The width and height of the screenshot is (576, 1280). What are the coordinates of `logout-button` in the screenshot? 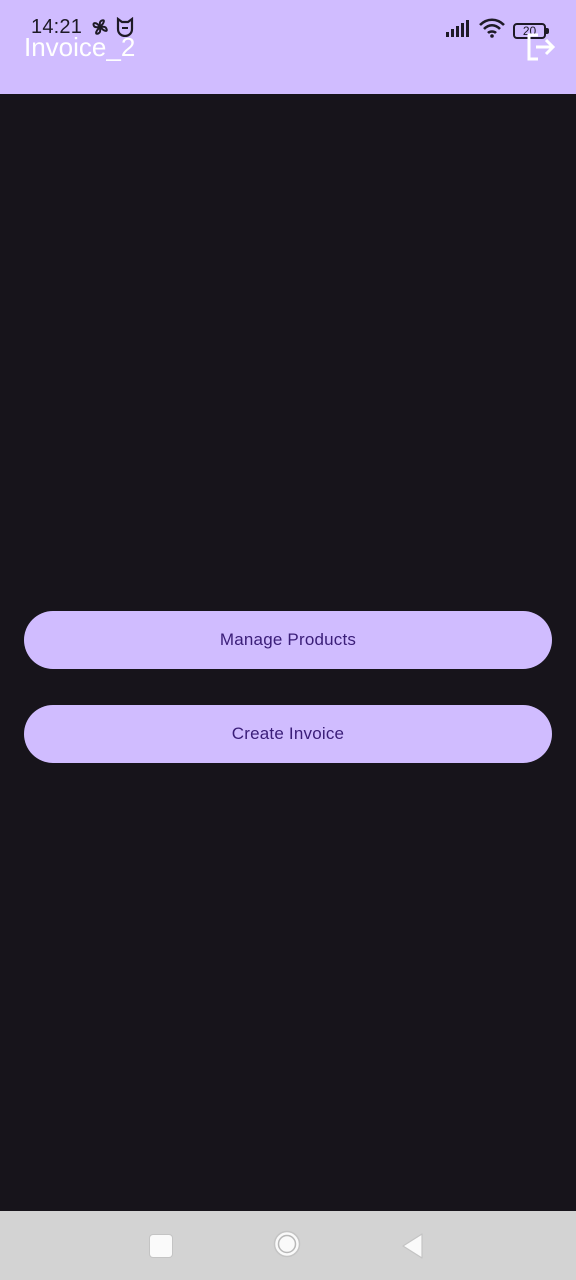 It's located at (541, 49).